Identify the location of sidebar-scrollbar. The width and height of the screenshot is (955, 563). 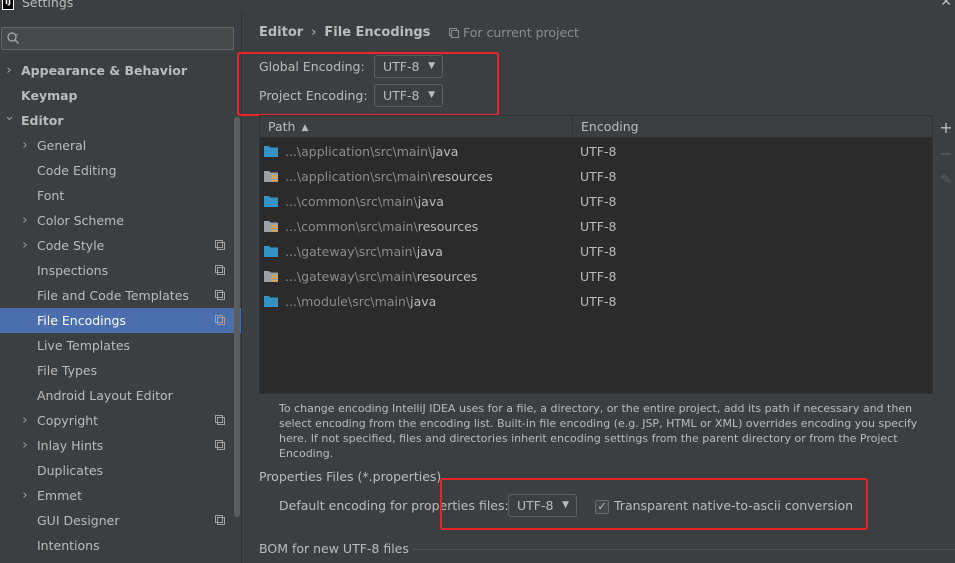
(237, 317).